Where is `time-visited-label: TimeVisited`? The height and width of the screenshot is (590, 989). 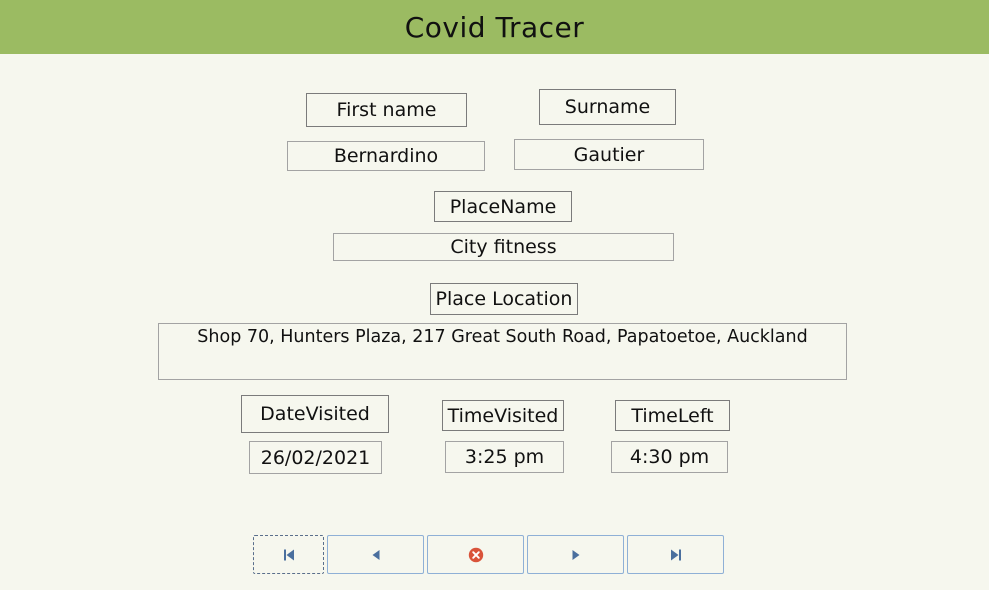
time-visited-label: TimeVisited is located at coordinates (503, 415).